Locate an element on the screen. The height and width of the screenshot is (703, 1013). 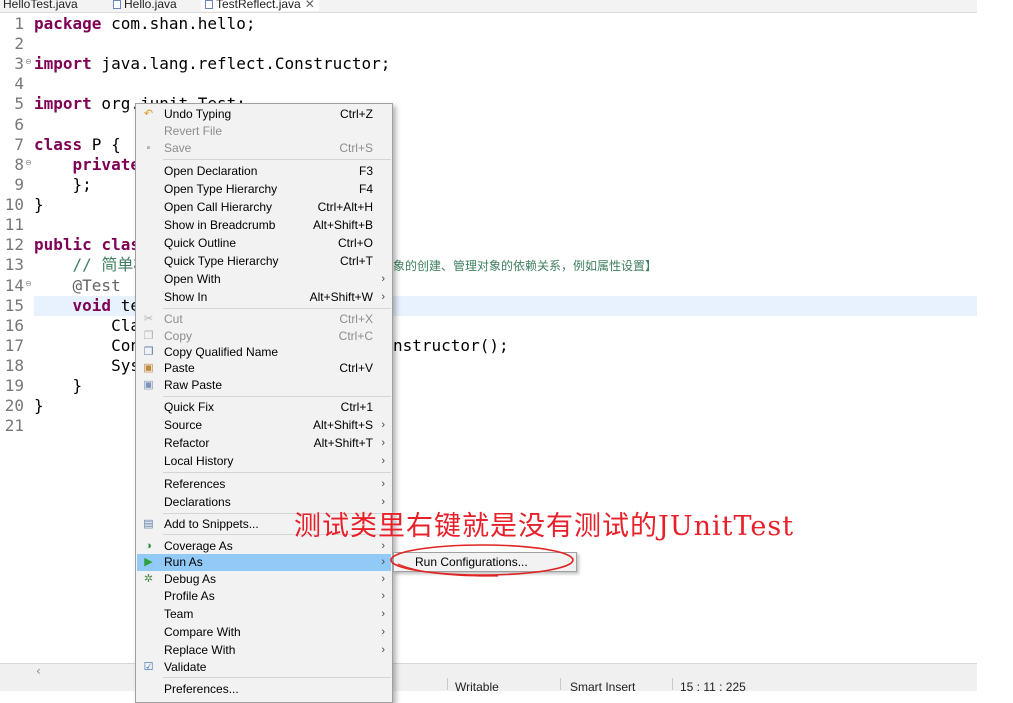
menu-item-undo-typing: ↶ Undo Typing Ctrl+Z is located at coordinates (264, 114).